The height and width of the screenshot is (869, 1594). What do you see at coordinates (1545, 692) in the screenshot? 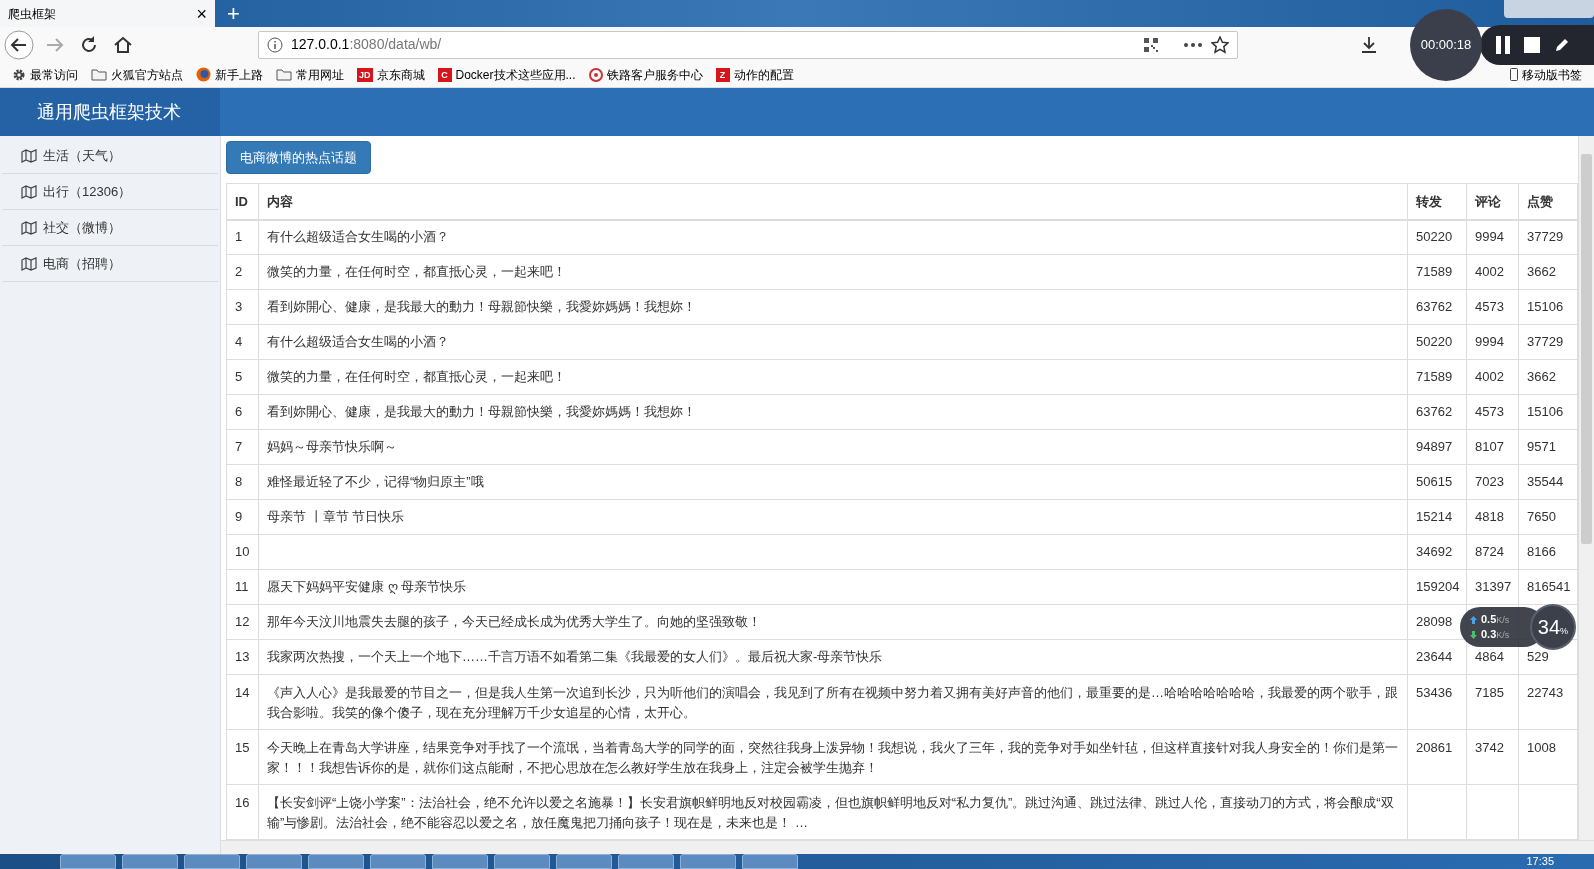
I see `table-cell: 22743` at bounding box center [1545, 692].